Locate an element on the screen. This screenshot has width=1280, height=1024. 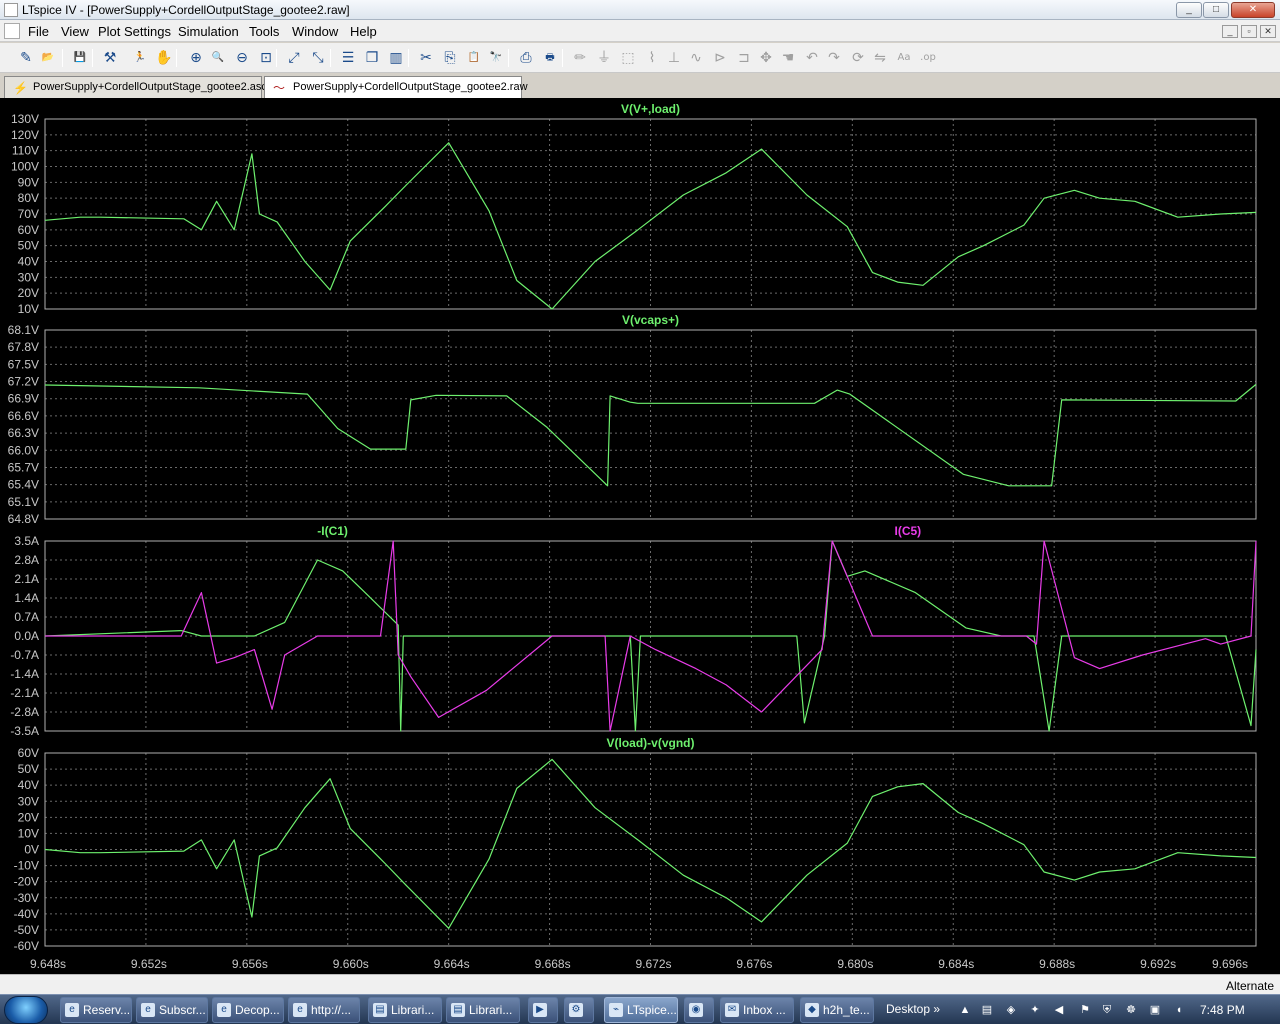
minimize-button: _ is located at coordinates (1189, 10).